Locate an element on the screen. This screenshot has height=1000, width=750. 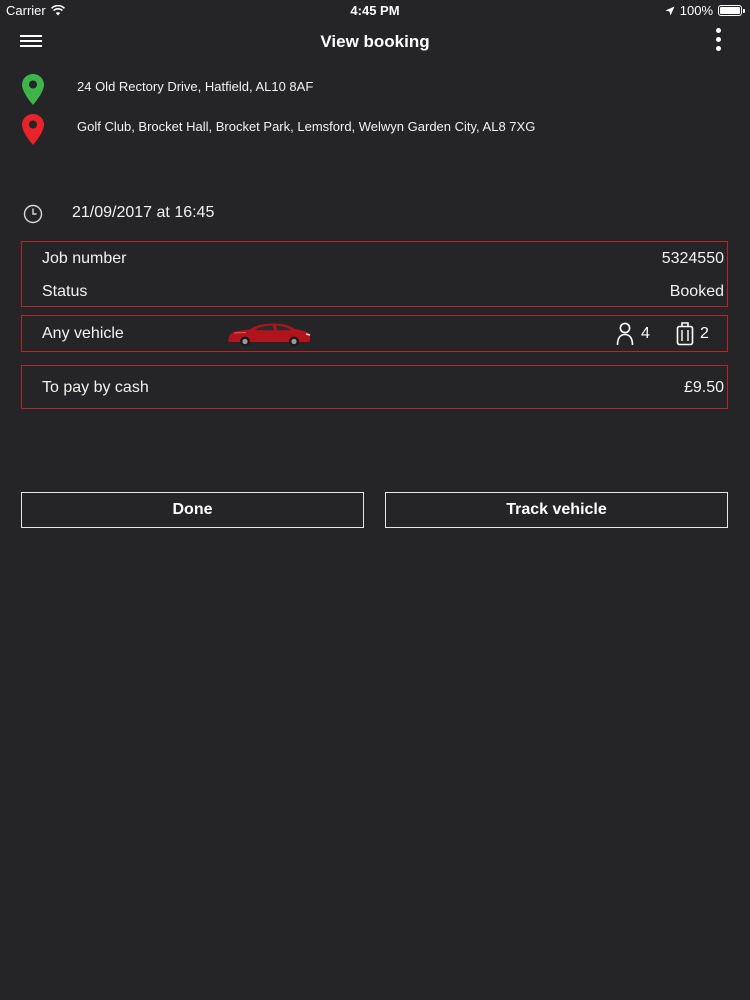
pickup-address: 24 Old Rectory Drive, Hatfield, AL10 8AF is located at coordinates (375, 90).